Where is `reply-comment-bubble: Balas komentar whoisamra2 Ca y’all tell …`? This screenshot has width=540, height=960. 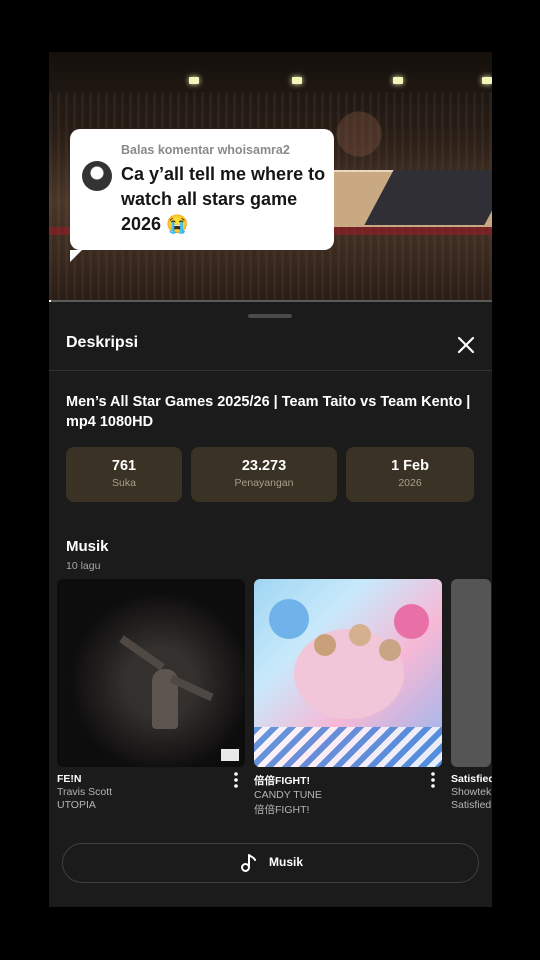 reply-comment-bubble: Balas komentar whoisamra2 Ca y’all tell … is located at coordinates (202, 195).